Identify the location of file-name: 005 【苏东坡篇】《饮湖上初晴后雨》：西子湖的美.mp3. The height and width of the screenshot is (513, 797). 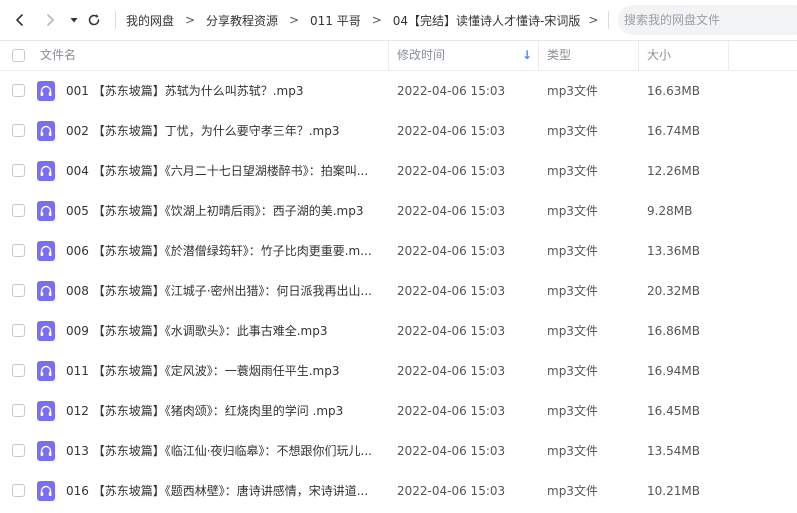
(225, 211).